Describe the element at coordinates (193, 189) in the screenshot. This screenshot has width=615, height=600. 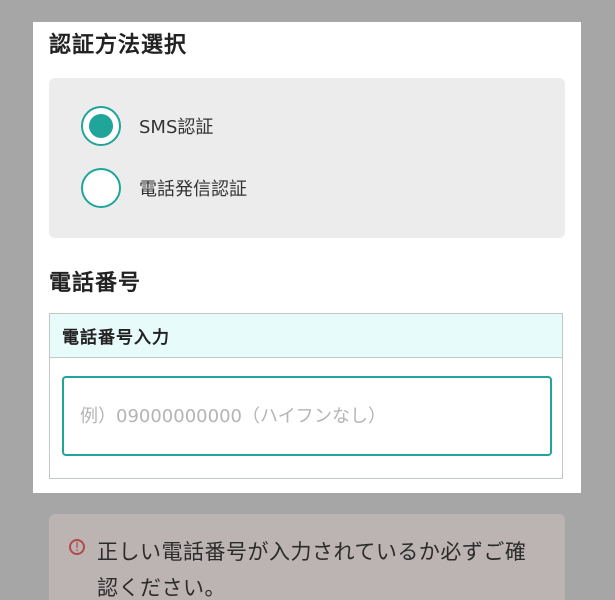
I see `radio-label-phone-call: 電話発信認証` at that location.